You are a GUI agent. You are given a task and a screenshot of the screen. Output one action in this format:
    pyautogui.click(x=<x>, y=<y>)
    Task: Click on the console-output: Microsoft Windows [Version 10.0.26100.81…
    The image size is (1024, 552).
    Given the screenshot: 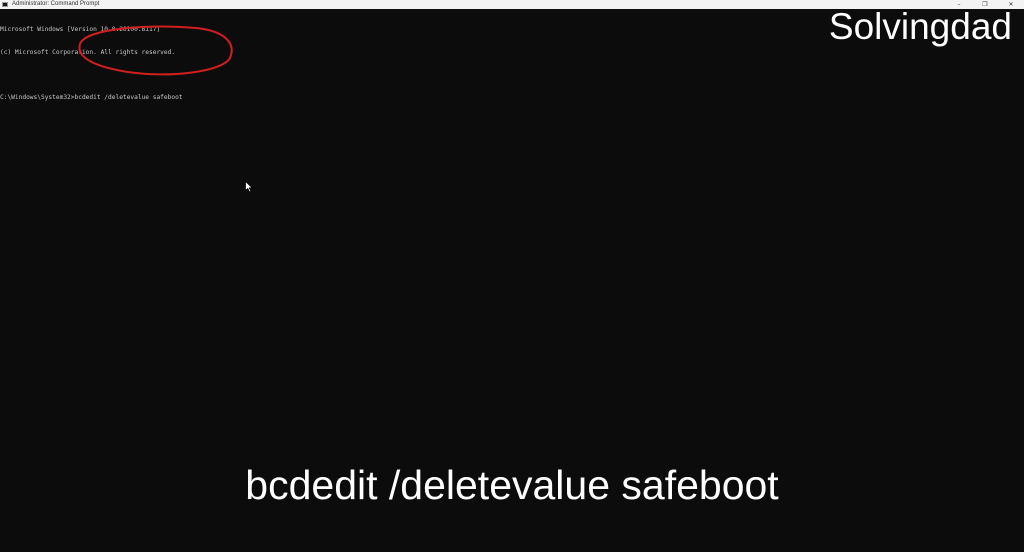 What is the action you would take?
    pyautogui.click(x=91, y=63)
    